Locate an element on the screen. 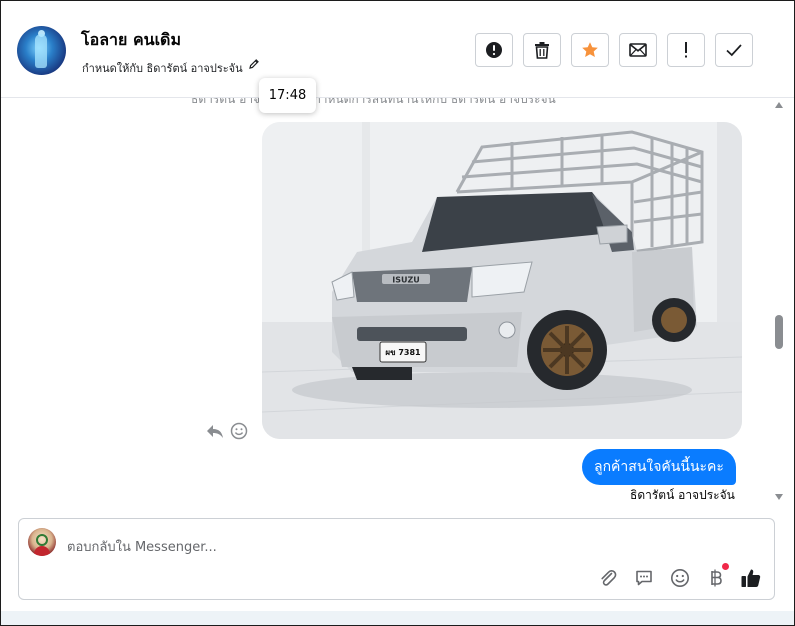  exclamation-icon is located at coordinates (686, 50).